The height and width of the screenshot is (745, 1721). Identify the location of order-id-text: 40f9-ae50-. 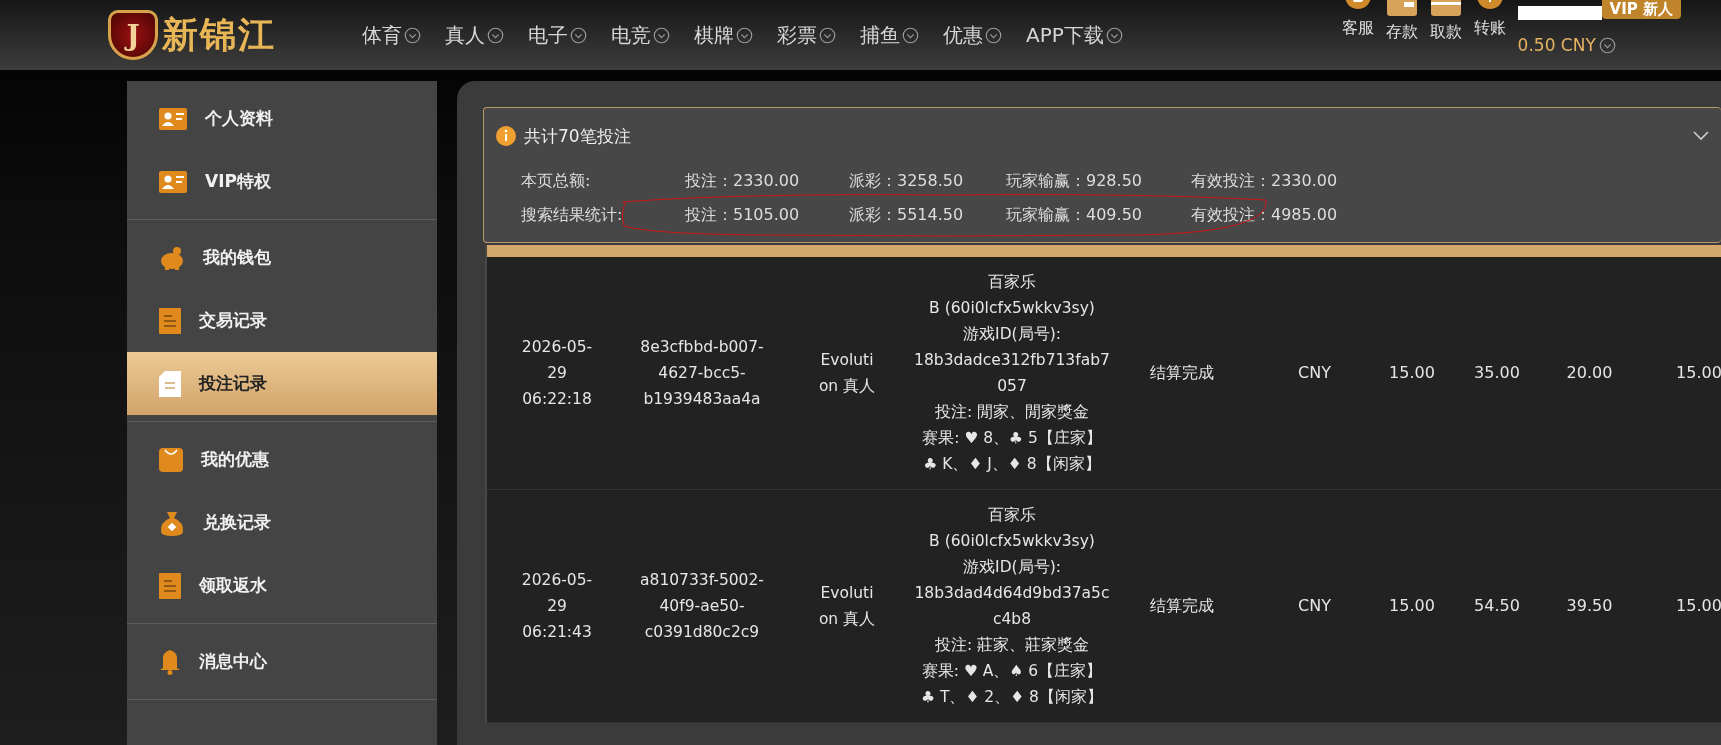
(702, 606).